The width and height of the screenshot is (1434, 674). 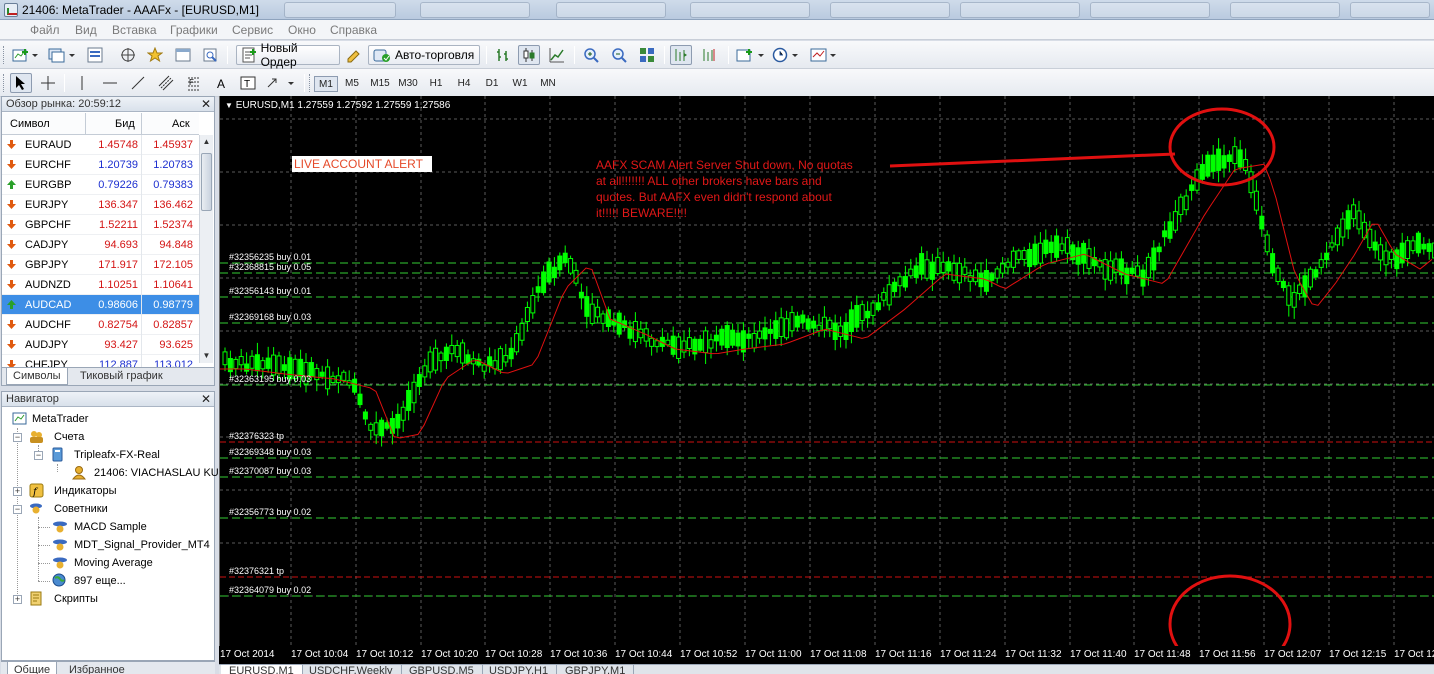 I want to click on profiles-icon, so click(x=61, y=55).